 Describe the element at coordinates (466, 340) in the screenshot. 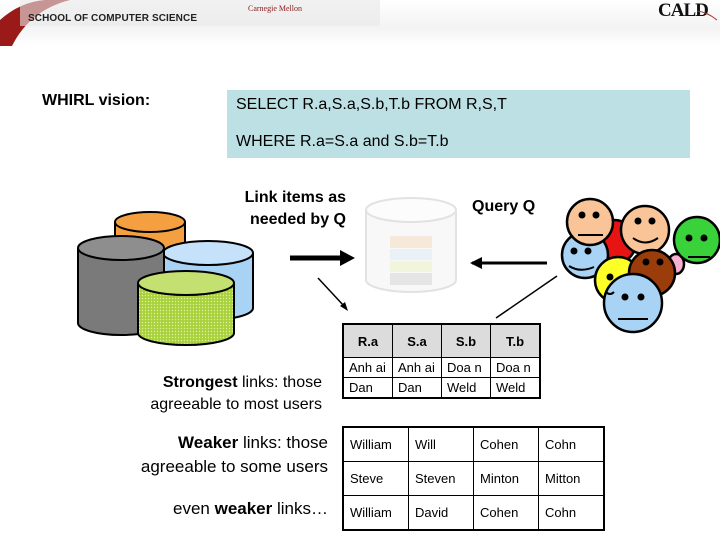

I see `column-header: S.b` at that location.